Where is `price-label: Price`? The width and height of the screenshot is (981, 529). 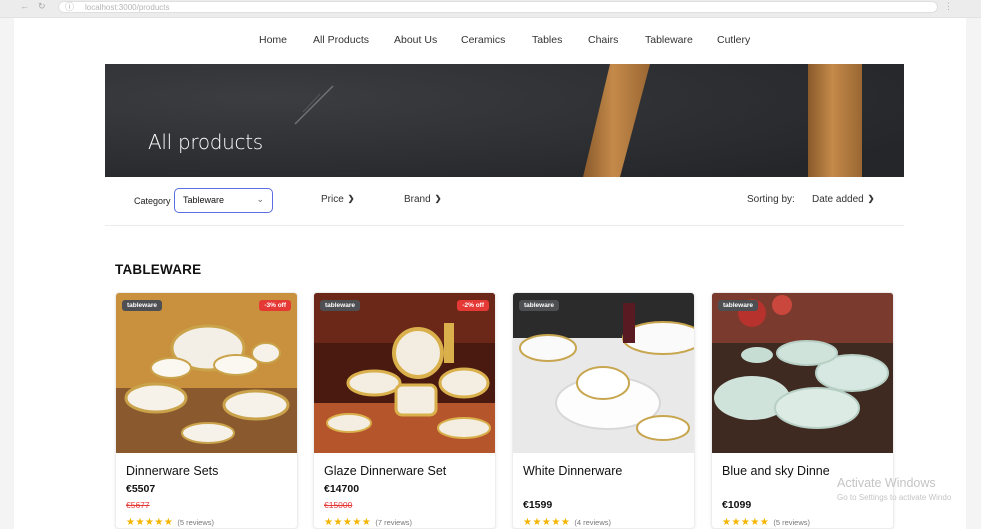 price-label: Price is located at coordinates (332, 199).